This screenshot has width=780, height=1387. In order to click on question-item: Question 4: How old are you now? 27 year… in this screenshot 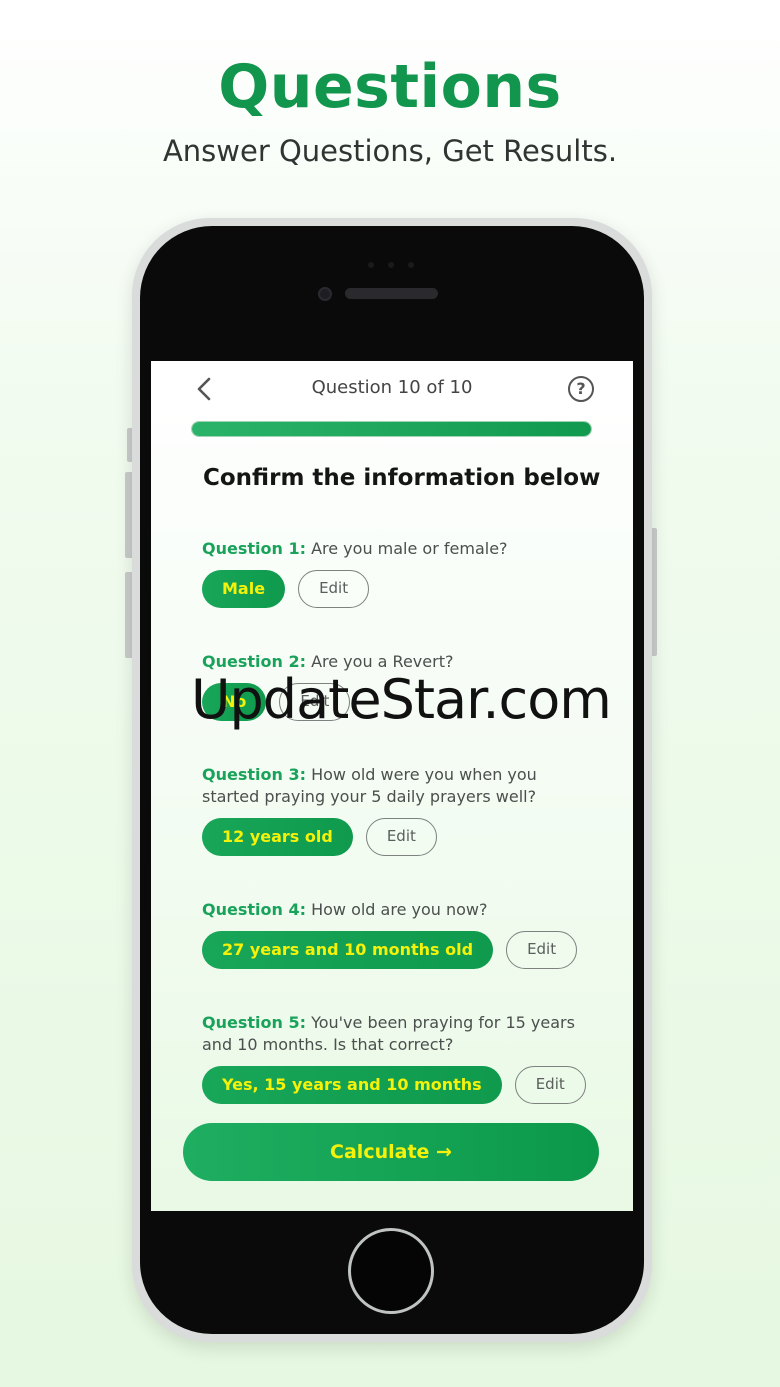, I will do `click(392, 934)`.